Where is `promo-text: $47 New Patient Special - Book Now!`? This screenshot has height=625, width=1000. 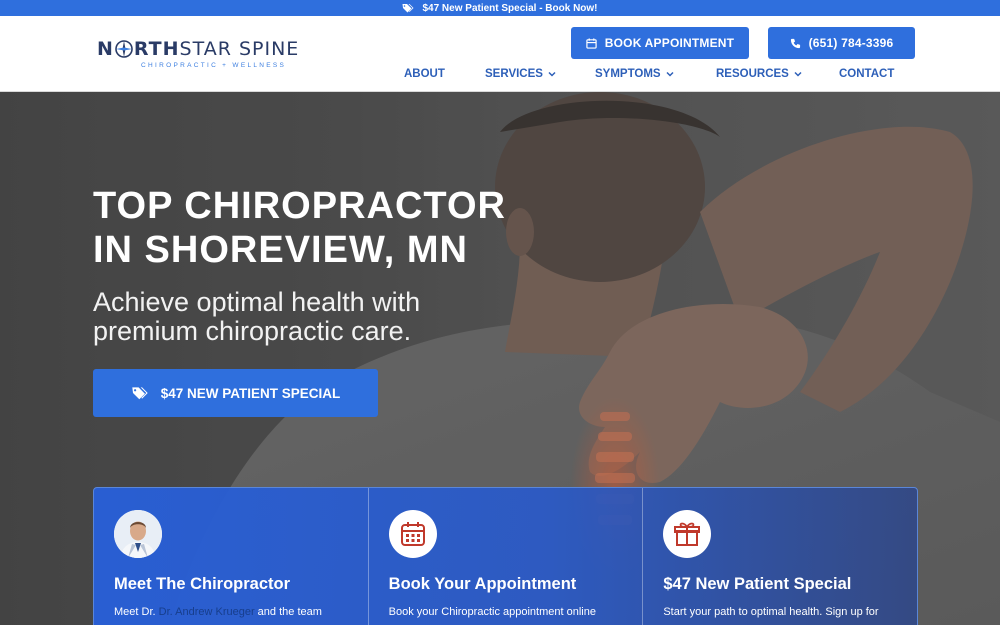
promo-text: $47 New Patient Special - Book Now! is located at coordinates (510, 8).